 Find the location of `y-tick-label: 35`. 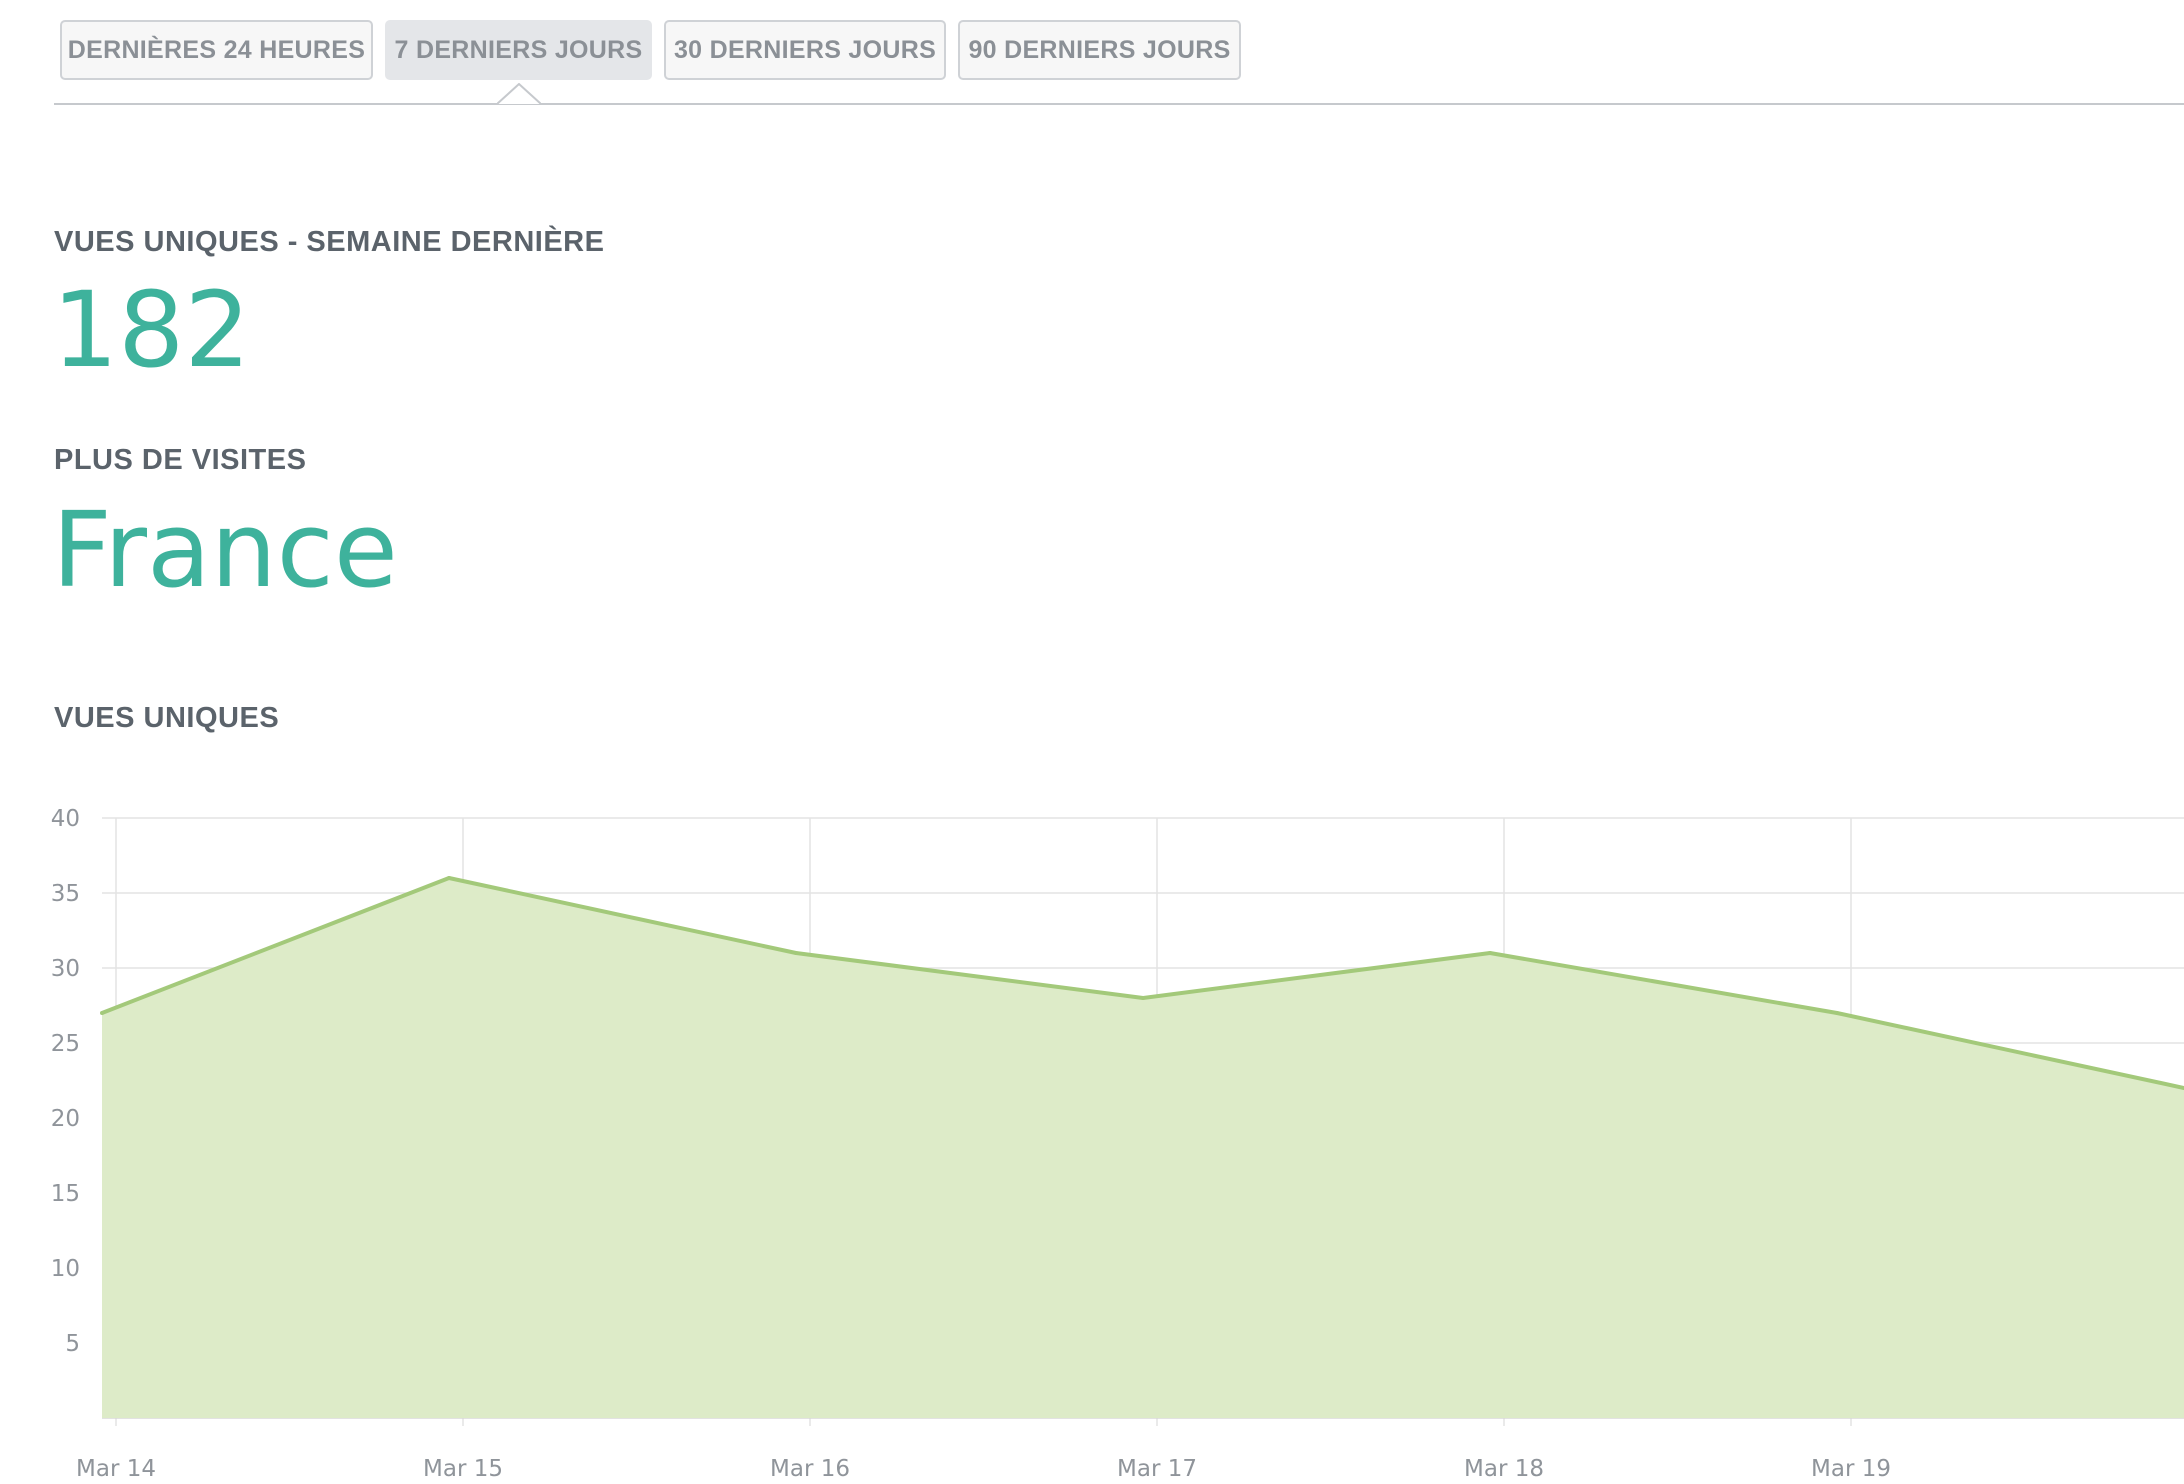

y-tick-label: 35 is located at coordinates (65, 894).